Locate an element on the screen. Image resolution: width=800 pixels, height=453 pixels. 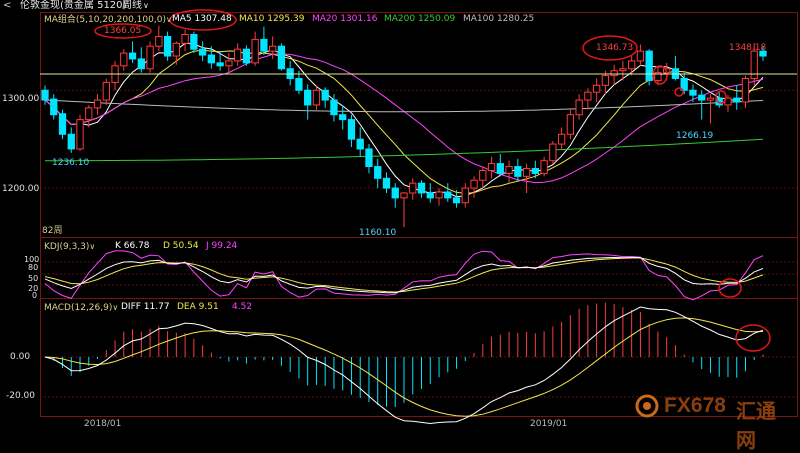
macd-y-tick: 0.00 is located at coordinates (20, 357).